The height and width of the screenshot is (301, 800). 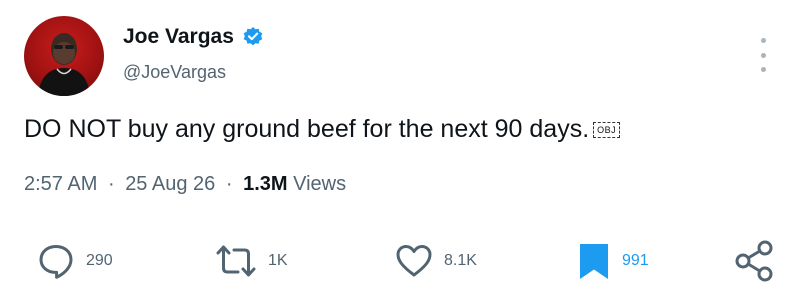 I want to click on like-count: 8.1K, so click(x=460, y=260).